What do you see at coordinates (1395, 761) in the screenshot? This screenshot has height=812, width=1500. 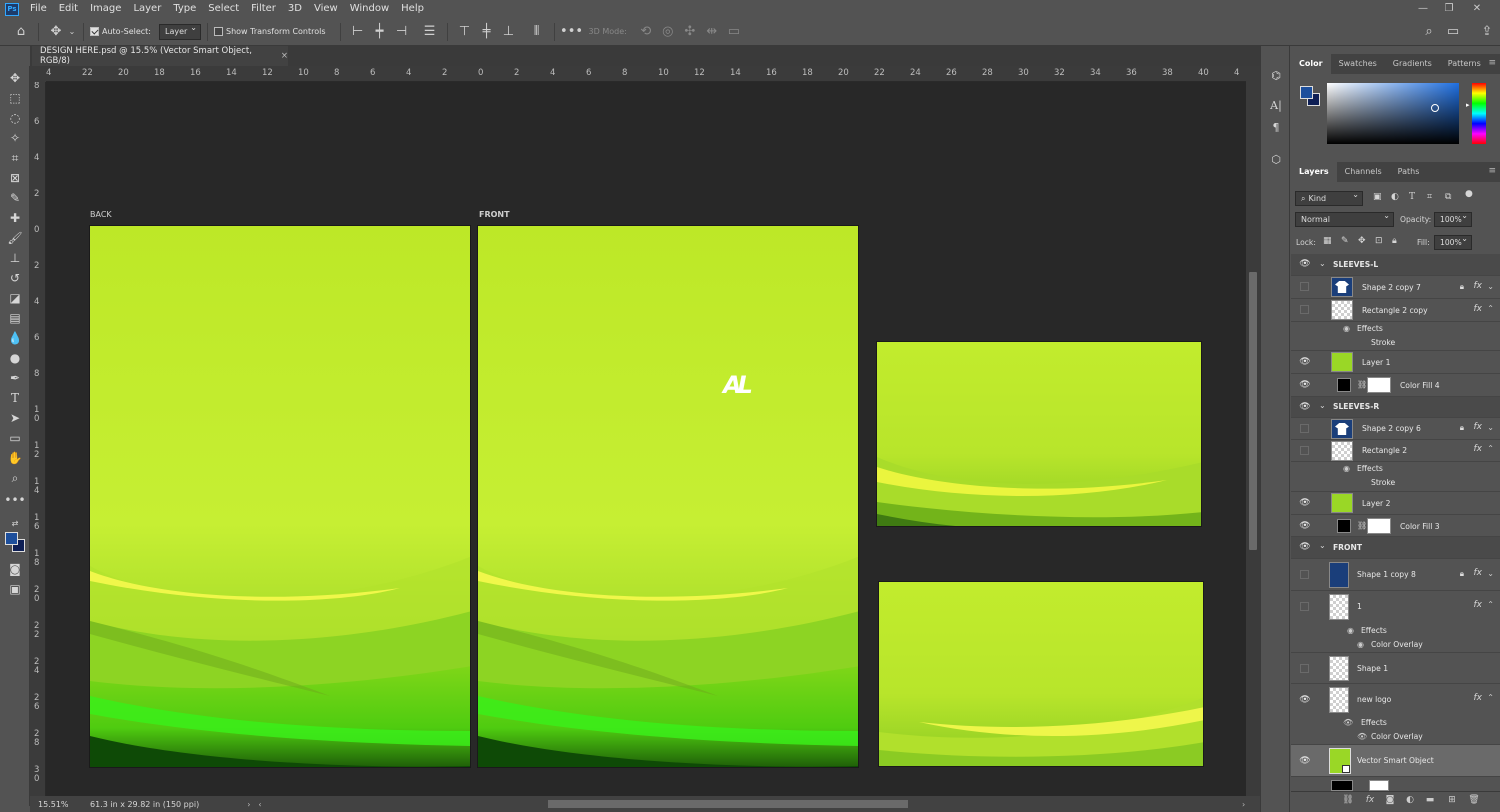 I see `layer-row-selected: 👁︎ Vector Smart Object` at bounding box center [1395, 761].